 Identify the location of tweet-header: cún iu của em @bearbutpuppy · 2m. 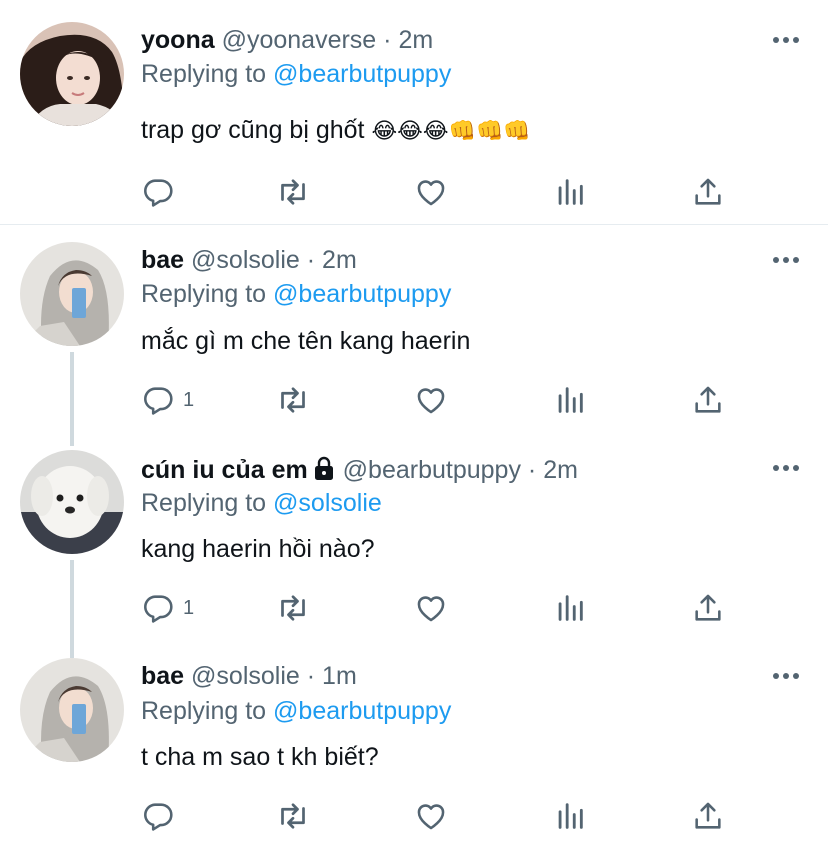
(359, 470).